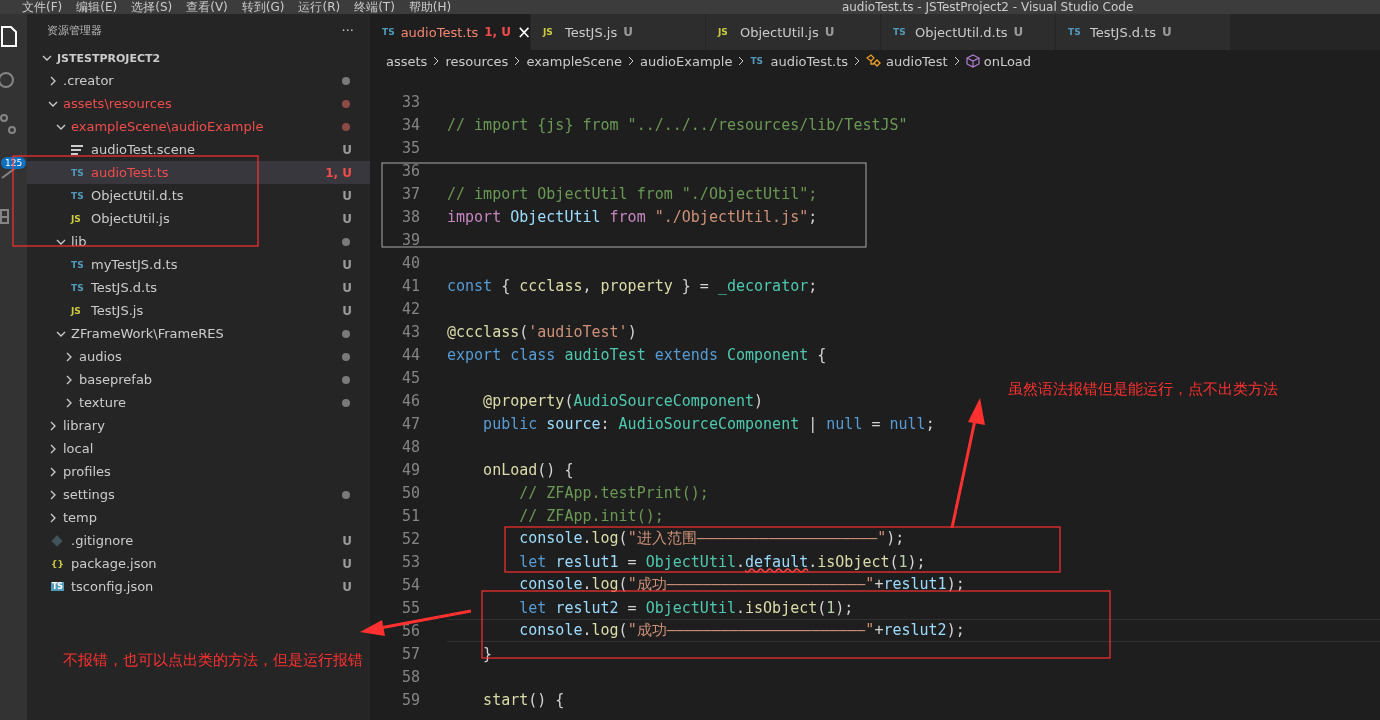 This screenshot has width=1380, height=720. What do you see at coordinates (477, 61) in the screenshot?
I see `breadcrumb: resources` at bounding box center [477, 61].